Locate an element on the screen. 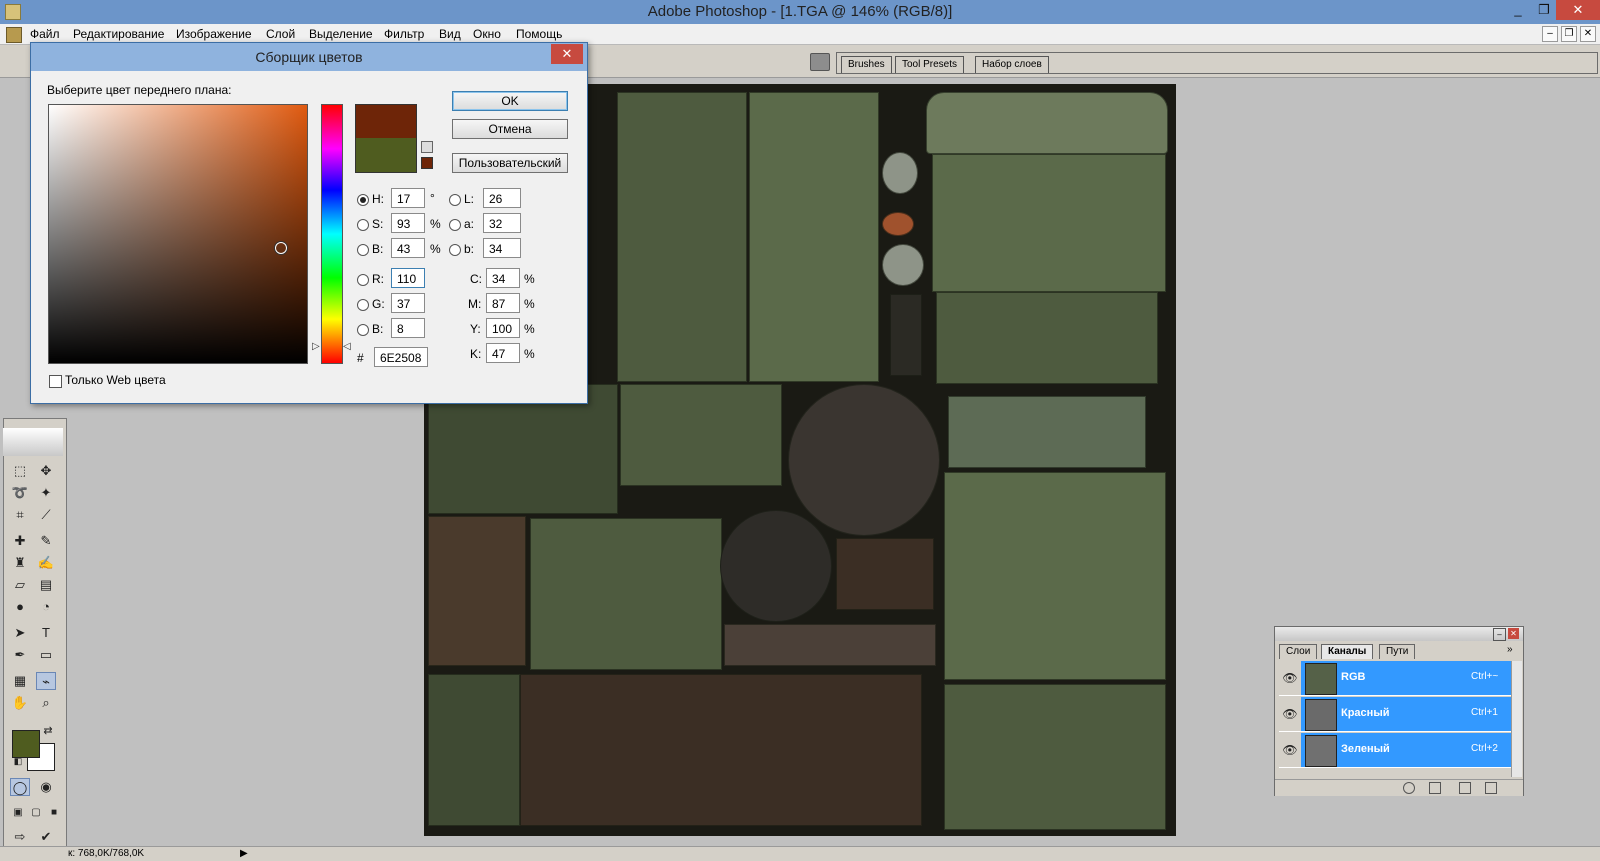 The height and width of the screenshot is (861, 1600). channel-row-rgb: 👁 RGB Ctrl+~ is located at coordinates (1395, 678).